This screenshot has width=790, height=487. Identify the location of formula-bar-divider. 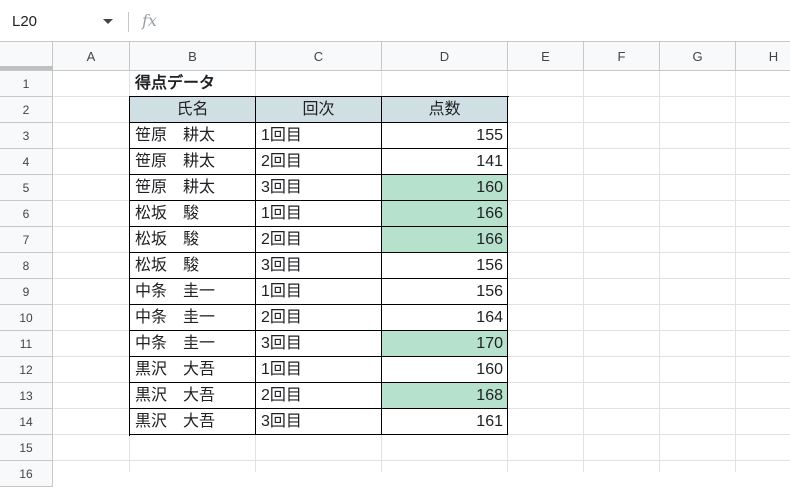
(128, 22).